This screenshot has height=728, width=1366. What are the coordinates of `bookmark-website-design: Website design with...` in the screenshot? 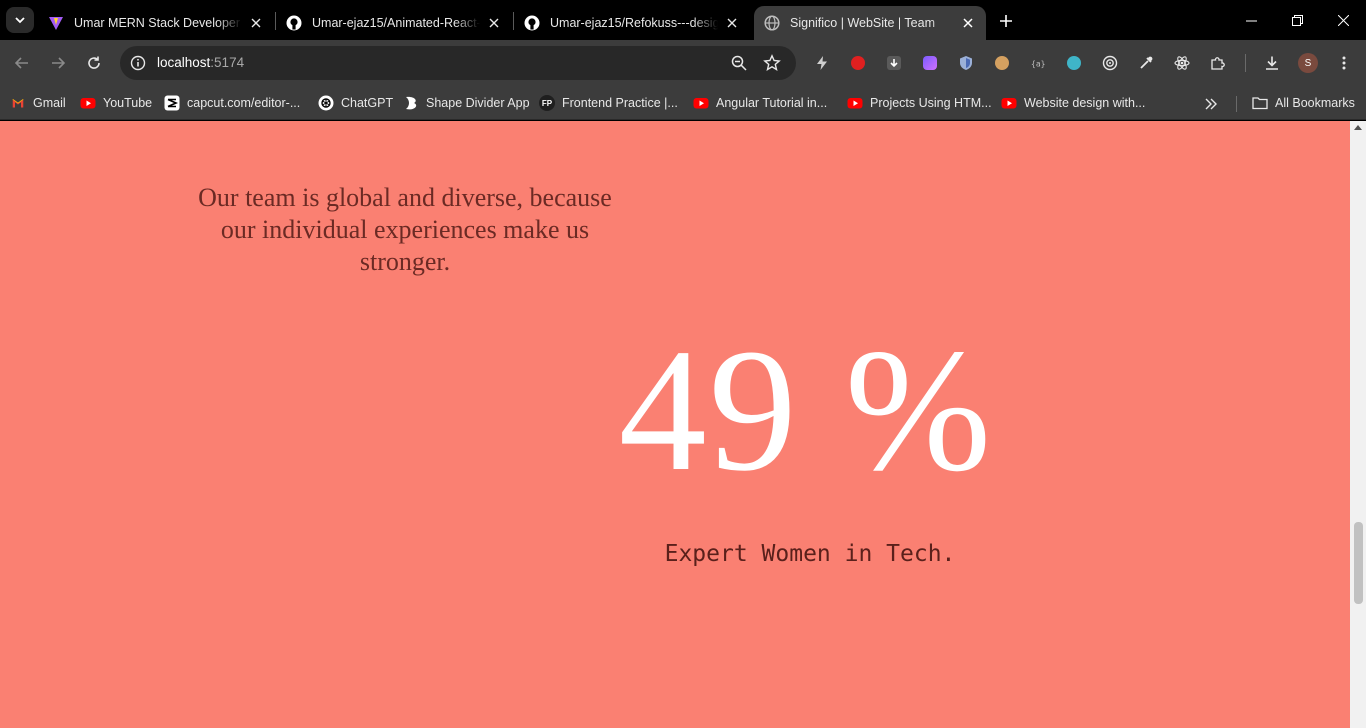 It's located at (1073, 103).